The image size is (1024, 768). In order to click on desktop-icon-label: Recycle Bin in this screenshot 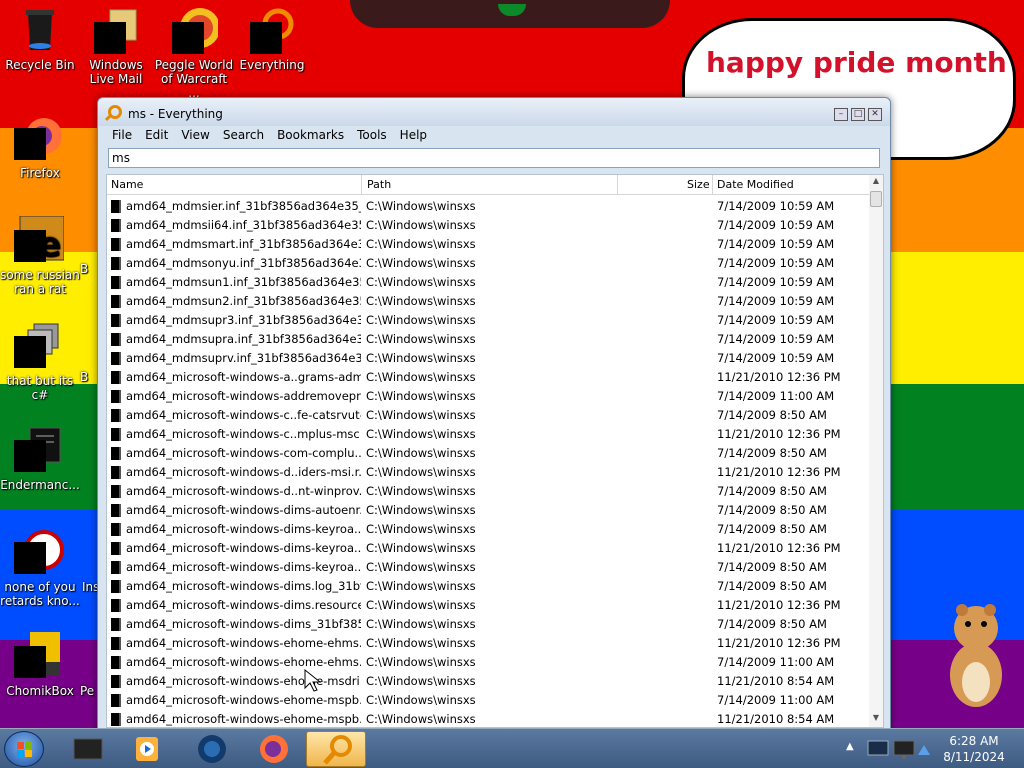, I will do `click(40, 65)`.